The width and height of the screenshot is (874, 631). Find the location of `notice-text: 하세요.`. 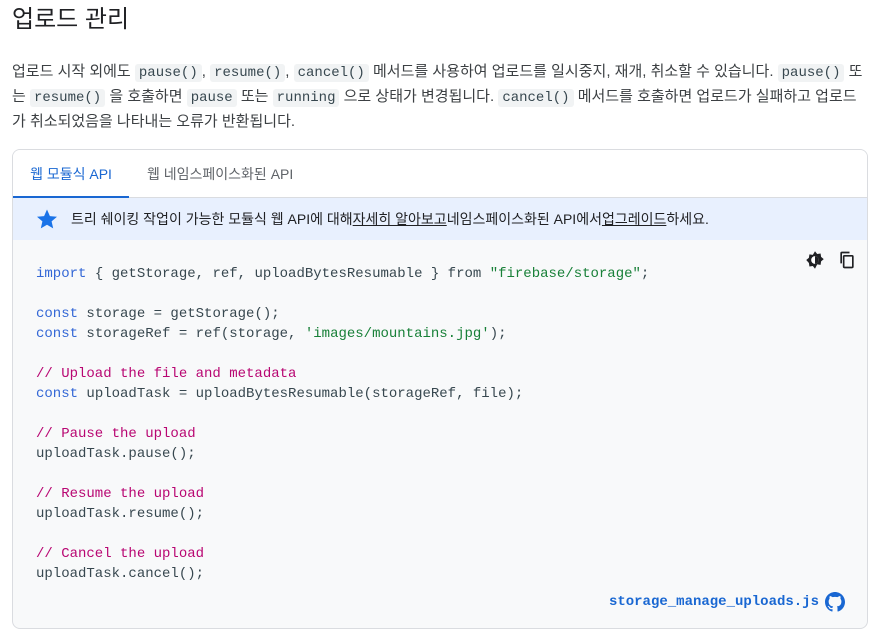

notice-text: 하세요. is located at coordinates (687, 219).